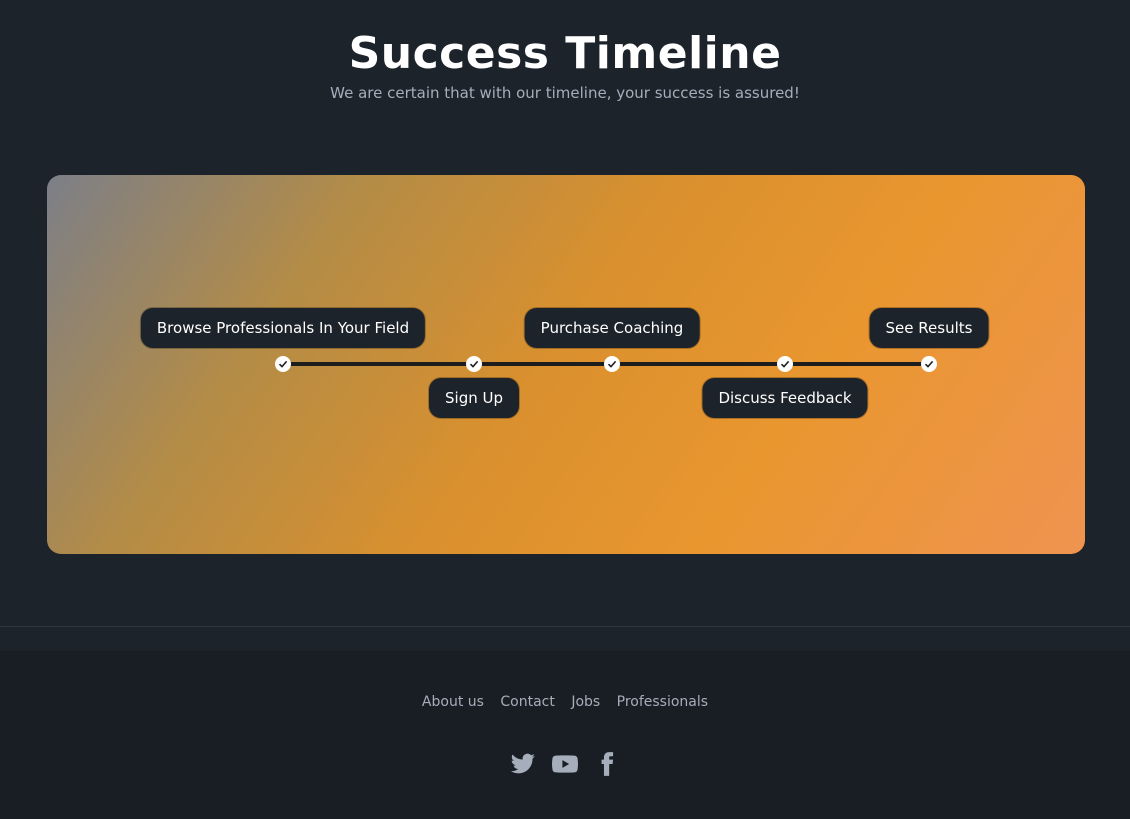 The width and height of the screenshot is (1130, 819). Describe the element at coordinates (453, 702) in the screenshot. I see `footer-link-about: About us` at that location.